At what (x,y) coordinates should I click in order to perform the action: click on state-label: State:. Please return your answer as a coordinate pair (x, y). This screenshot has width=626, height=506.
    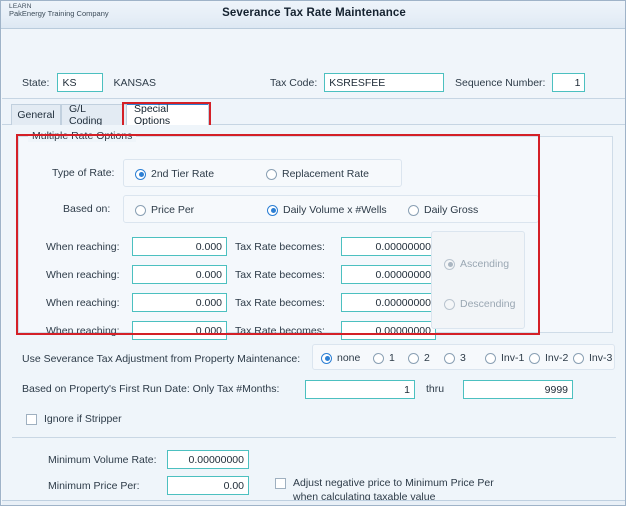
    Looking at the image, I should click on (36, 82).